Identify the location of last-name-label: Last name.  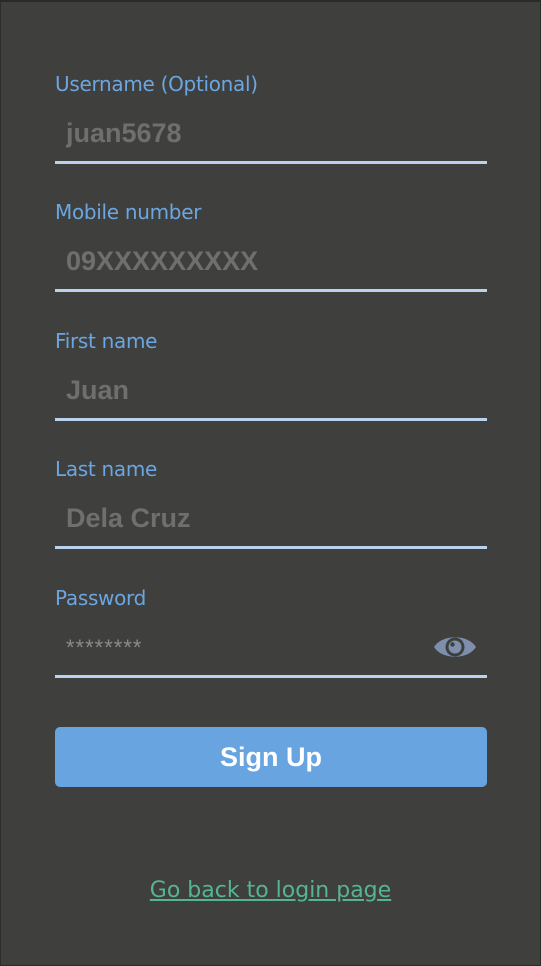
(106, 469).